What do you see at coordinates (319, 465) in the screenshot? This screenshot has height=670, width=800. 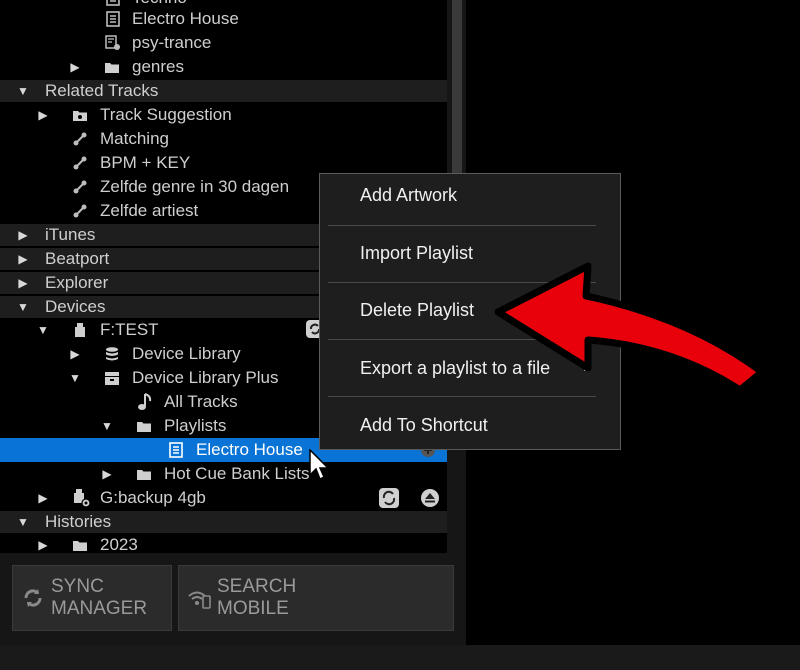 I see `mouse-cursor-icon` at bounding box center [319, 465].